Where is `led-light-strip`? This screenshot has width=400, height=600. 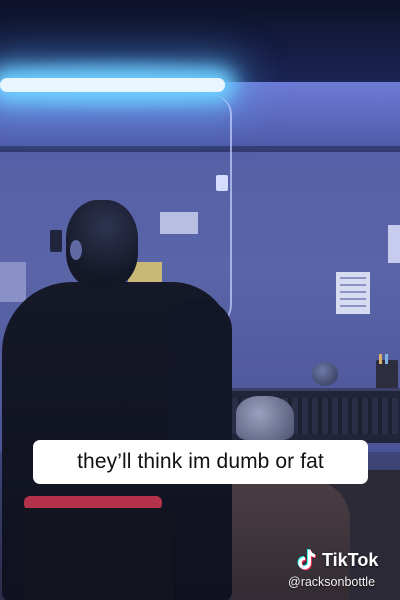
led-light-strip is located at coordinates (112, 85).